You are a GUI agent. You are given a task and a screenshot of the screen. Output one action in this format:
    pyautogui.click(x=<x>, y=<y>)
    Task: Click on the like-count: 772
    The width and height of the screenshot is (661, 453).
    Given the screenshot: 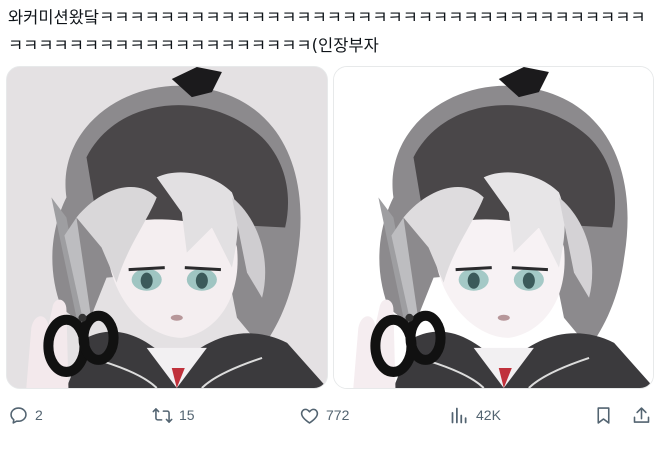 What is the action you would take?
    pyautogui.click(x=338, y=414)
    